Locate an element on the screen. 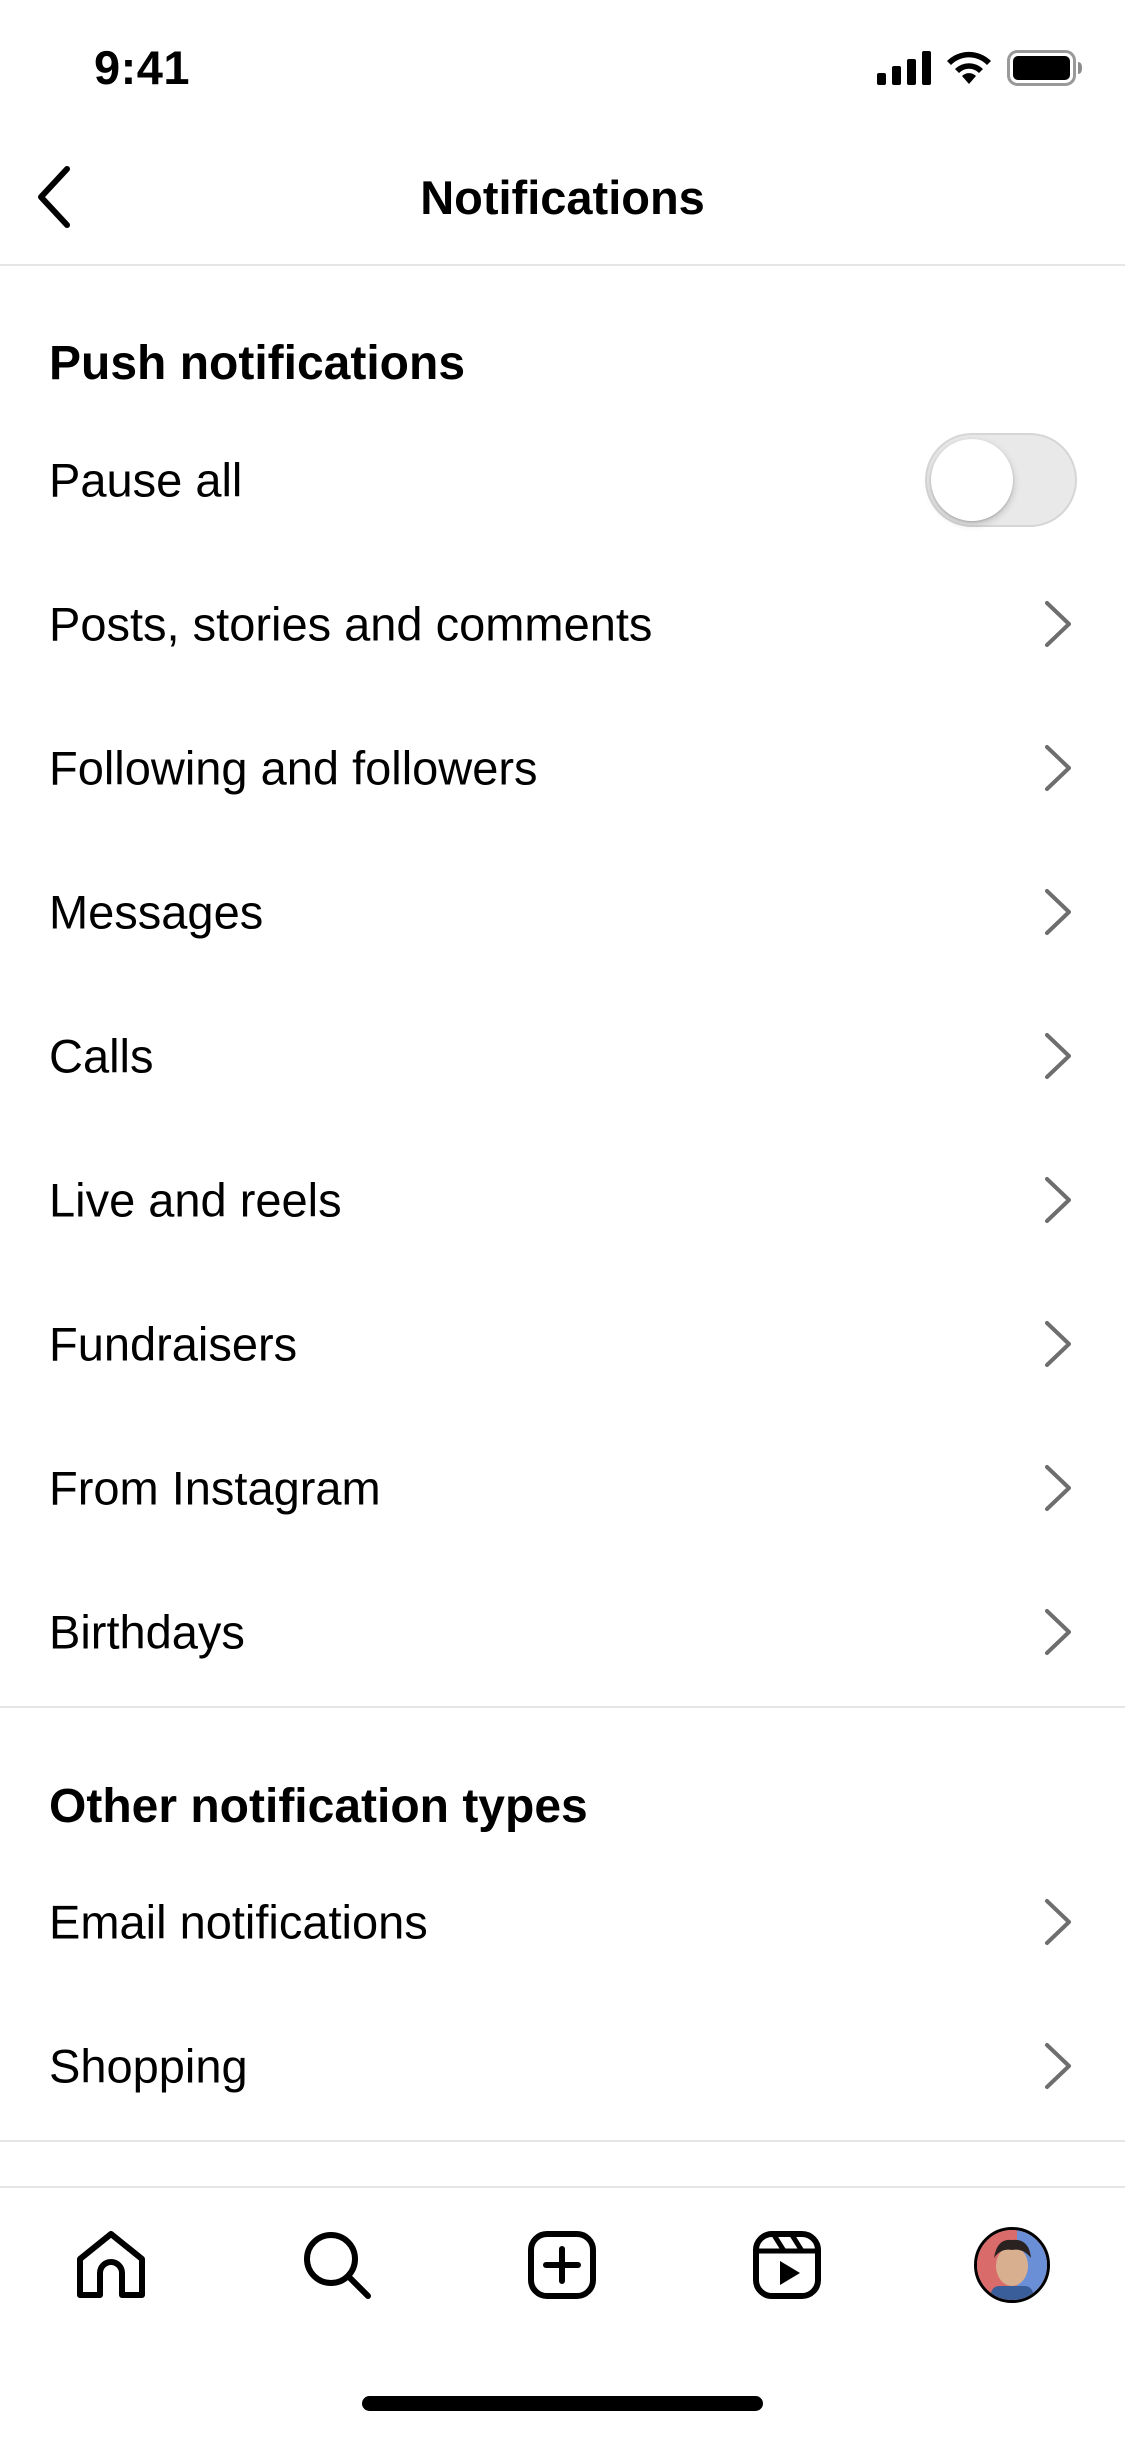 Image resolution: width=1125 pixels, height=2438 pixels. nav-bar: Notifications is located at coordinates (562, 199).